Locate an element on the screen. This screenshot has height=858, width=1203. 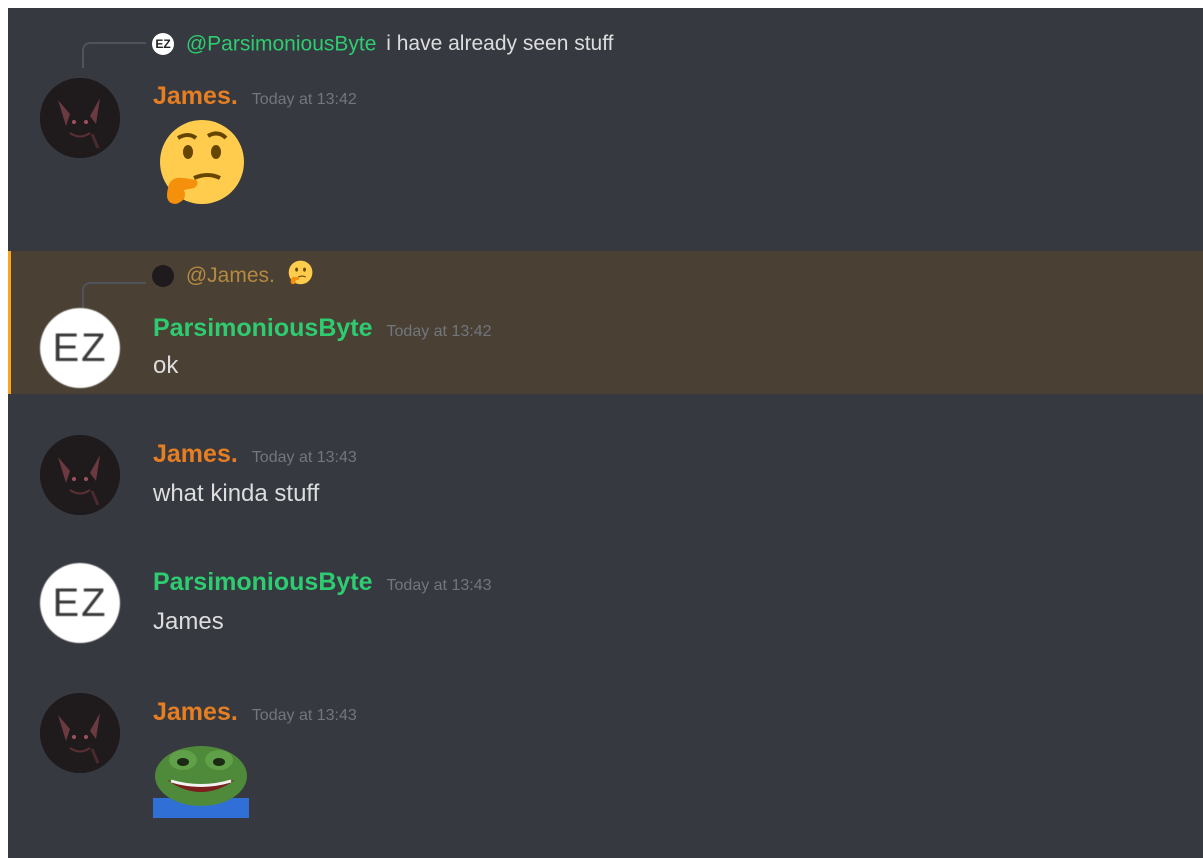
reply-reference: @James. is located at coordinates (232, 276).